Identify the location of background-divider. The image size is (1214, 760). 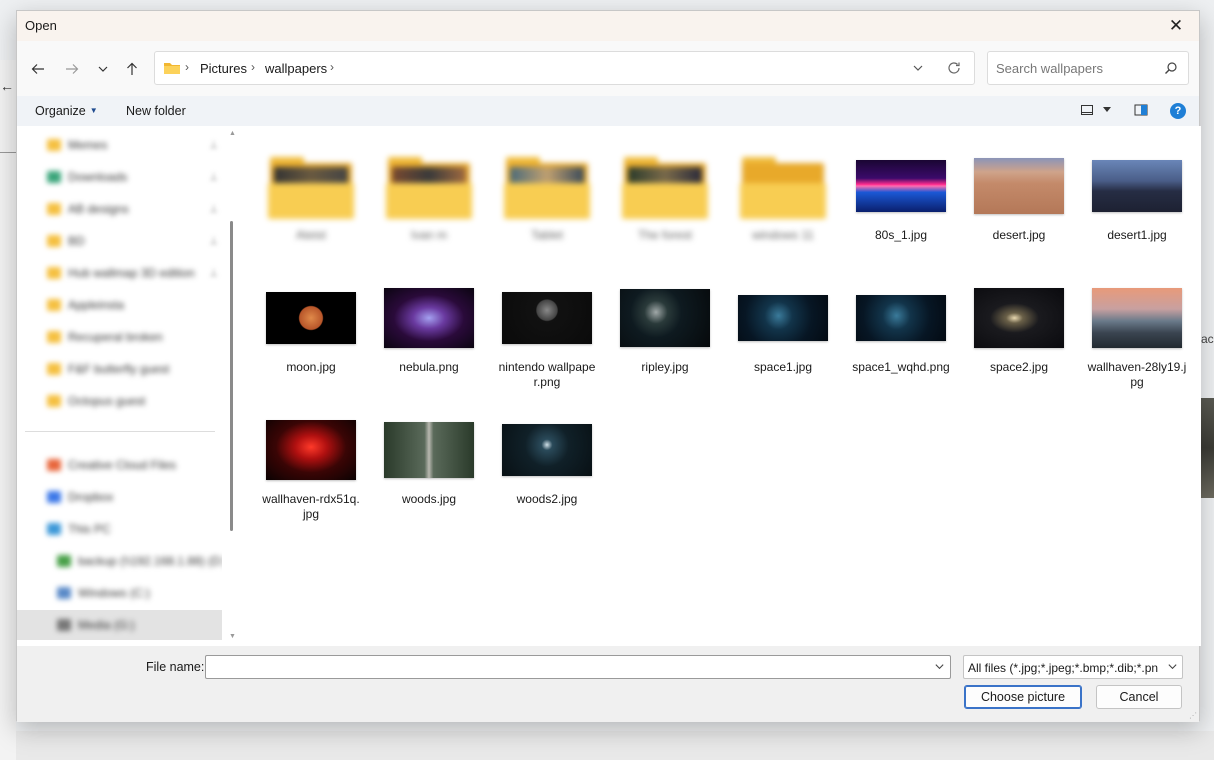
(8, 152).